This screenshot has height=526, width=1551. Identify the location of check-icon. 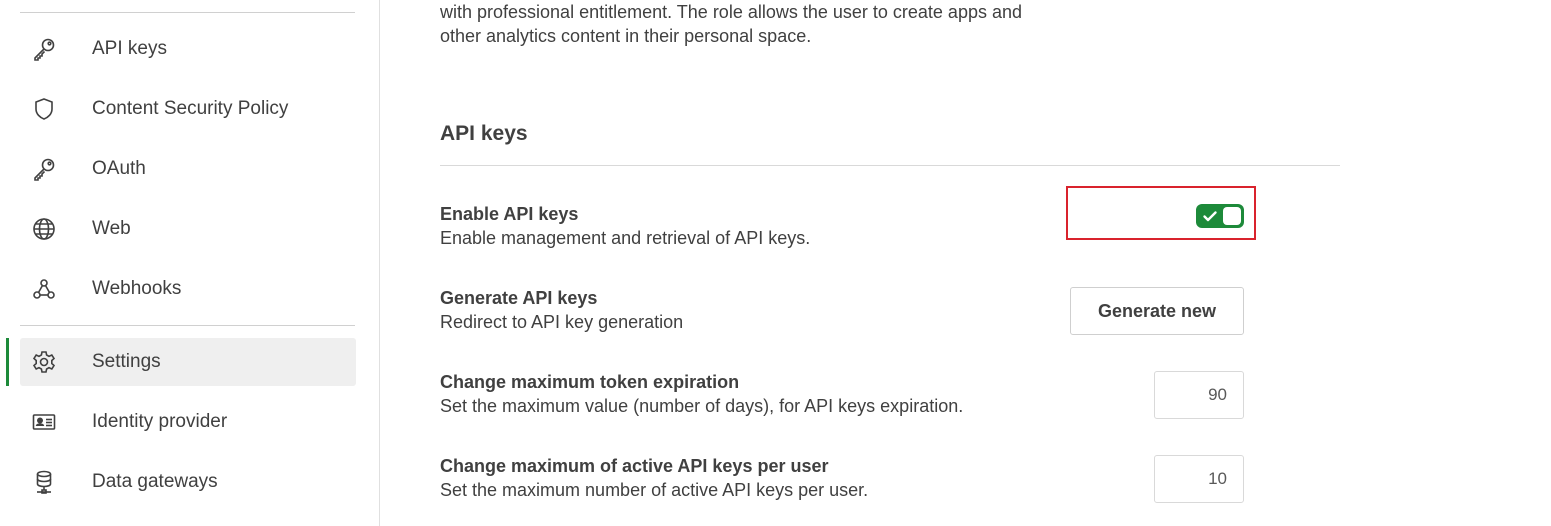
(1210, 218).